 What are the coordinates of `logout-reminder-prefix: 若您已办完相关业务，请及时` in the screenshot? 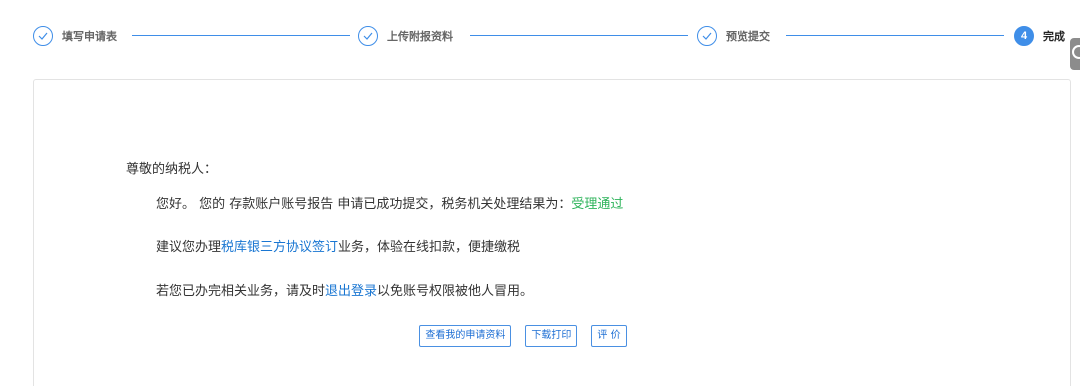 It's located at (241, 291).